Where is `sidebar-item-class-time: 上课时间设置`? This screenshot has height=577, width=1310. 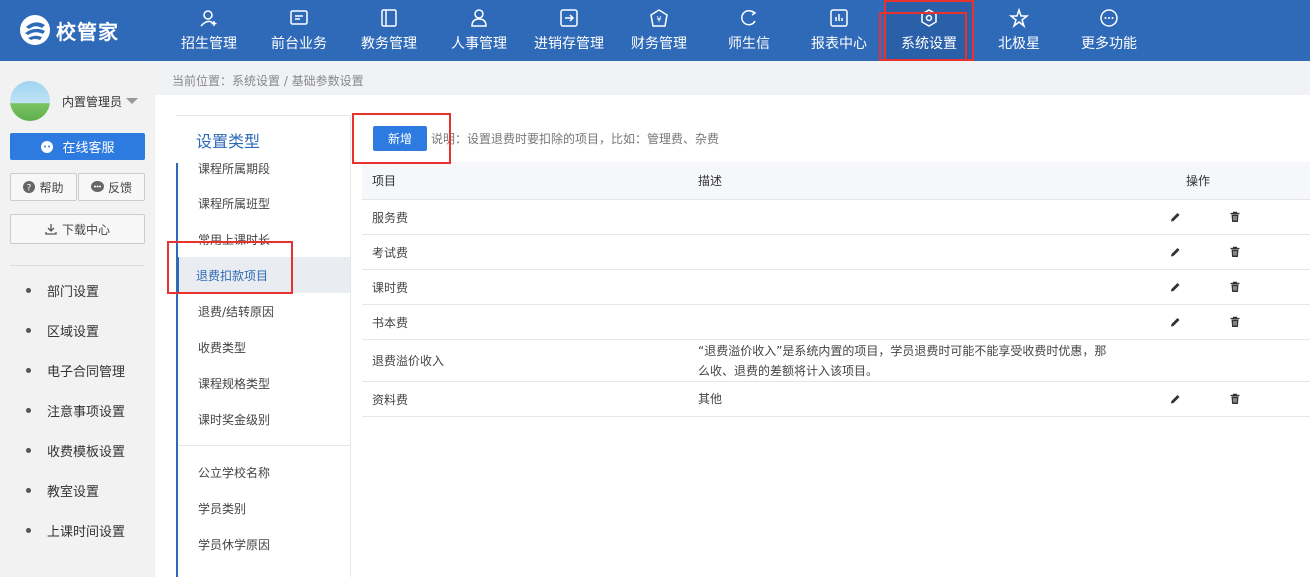 sidebar-item-class-time: 上课时间设置 is located at coordinates (77, 530).